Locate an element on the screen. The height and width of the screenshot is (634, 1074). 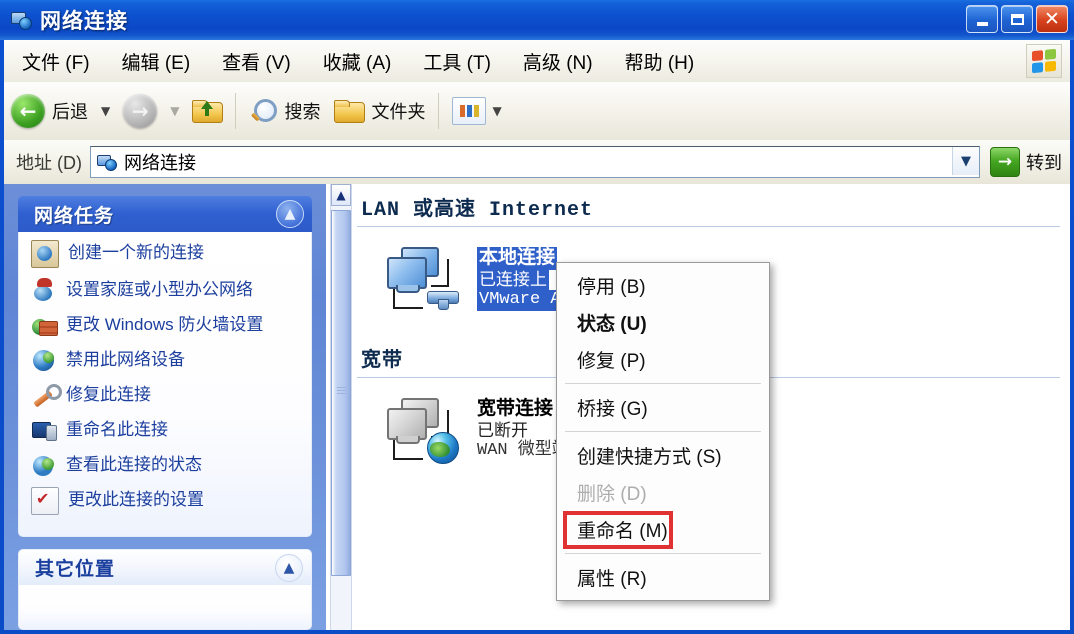
scroll-up-button: ▲ is located at coordinates (341, 195).